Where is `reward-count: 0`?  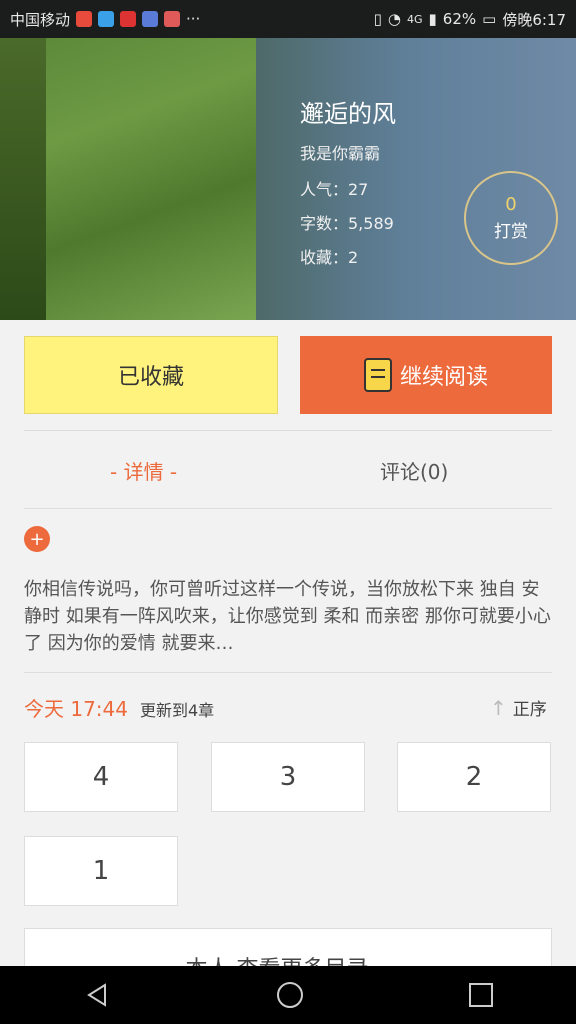 reward-count: 0 is located at coordinates (511, 204).